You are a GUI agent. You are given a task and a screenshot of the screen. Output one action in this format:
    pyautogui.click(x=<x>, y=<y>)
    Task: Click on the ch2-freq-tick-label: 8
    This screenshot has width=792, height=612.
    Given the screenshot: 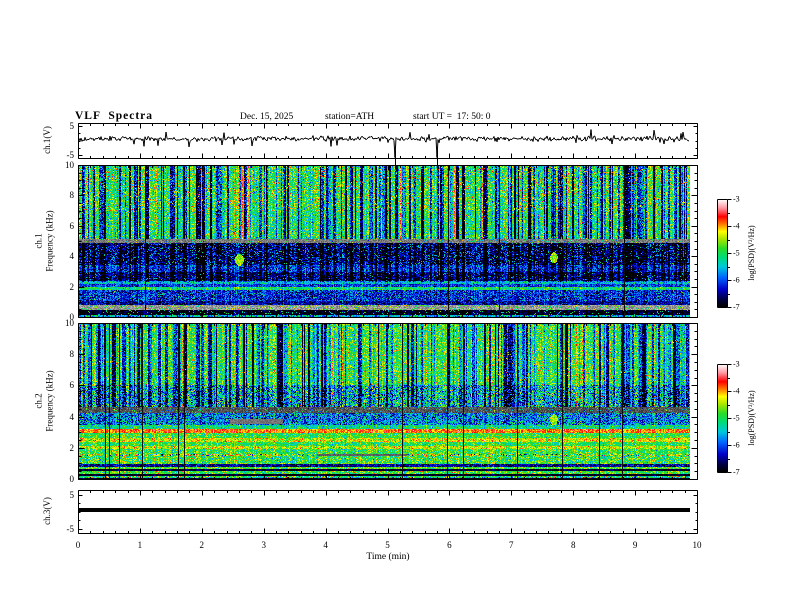 What is the action you would take?
    pyautogui.click(x=72, y=354)
    